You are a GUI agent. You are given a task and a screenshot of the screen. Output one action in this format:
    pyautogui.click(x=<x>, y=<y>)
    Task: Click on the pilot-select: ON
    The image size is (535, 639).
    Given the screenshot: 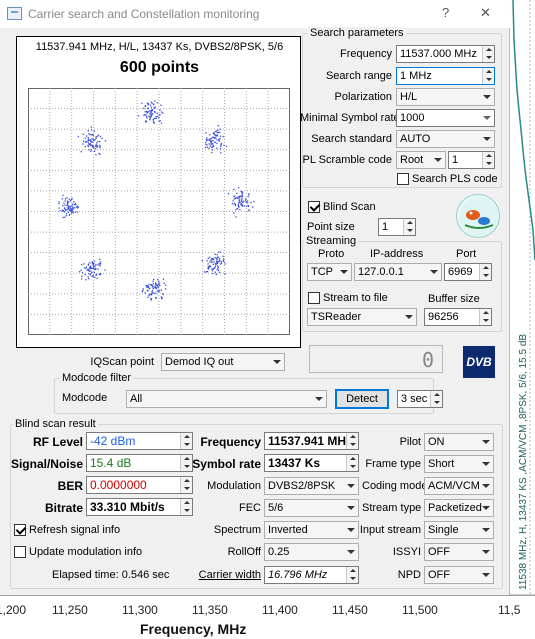 What is the action you would take?
    pyautogui.click(x=459, y=442)
    